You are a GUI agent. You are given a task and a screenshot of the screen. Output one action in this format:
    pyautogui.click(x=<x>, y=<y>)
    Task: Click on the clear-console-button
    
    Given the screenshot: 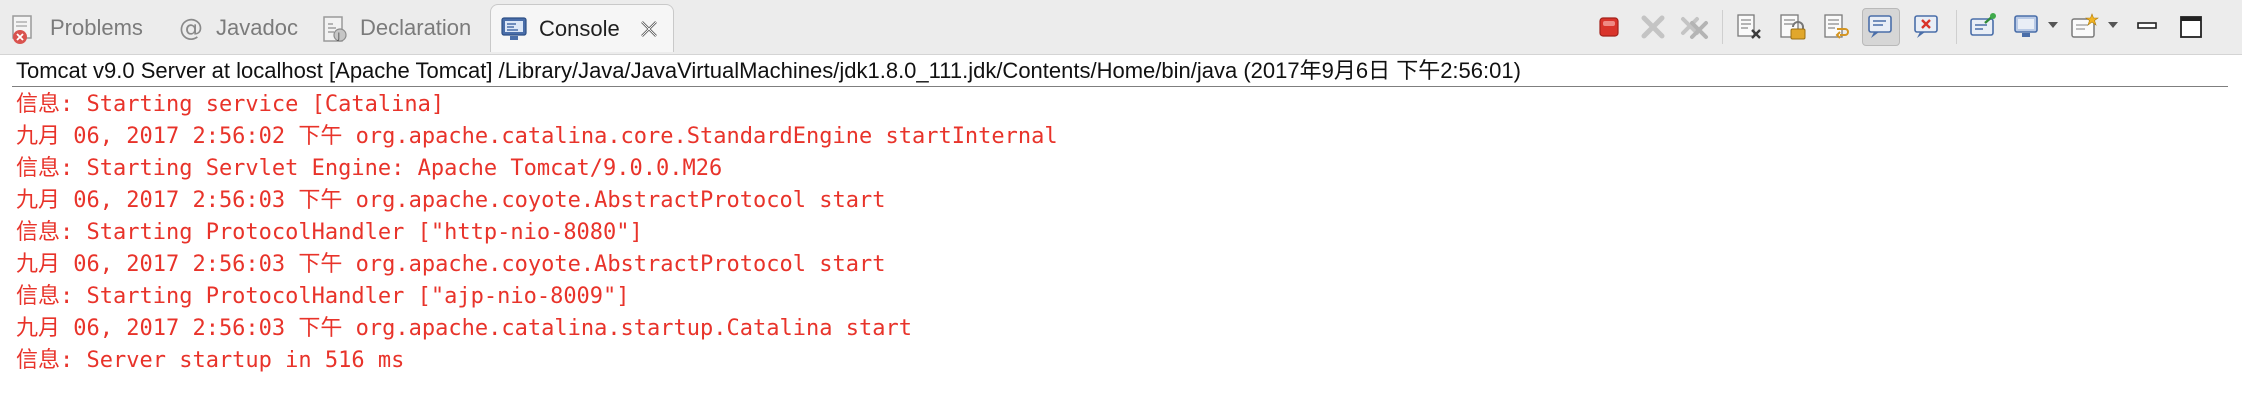 What is the action you would take?
    pyautogui.click(x=1749, y=27)
    